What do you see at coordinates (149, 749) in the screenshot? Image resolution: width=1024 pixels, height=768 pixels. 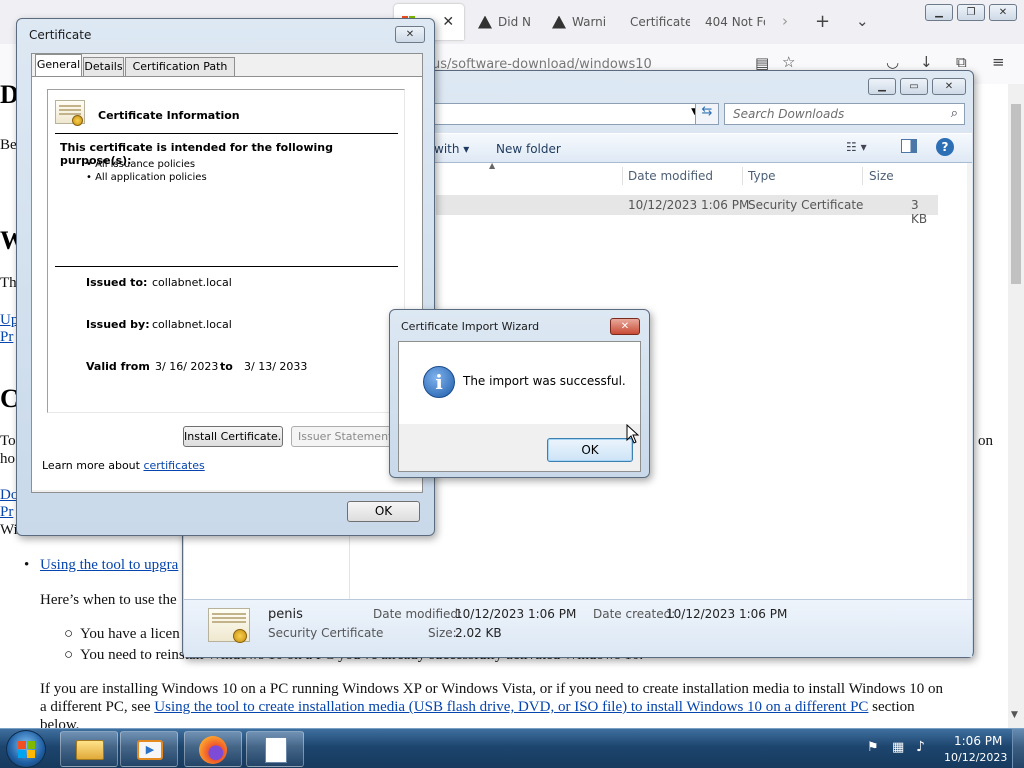 I see `taskbar-media-player: ▶` at bounding box center [149, 749].